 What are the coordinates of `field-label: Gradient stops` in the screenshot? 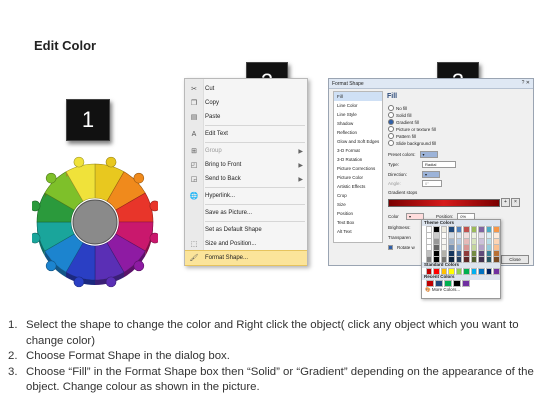 It's located at (403, 192).